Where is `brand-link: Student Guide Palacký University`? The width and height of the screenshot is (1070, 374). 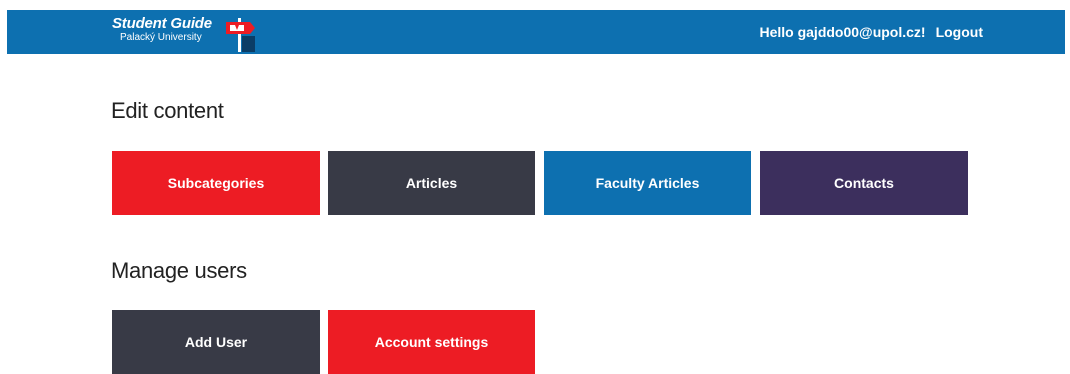
brand-link: Student Guide Palacký University is located at coordinates (162, 29).